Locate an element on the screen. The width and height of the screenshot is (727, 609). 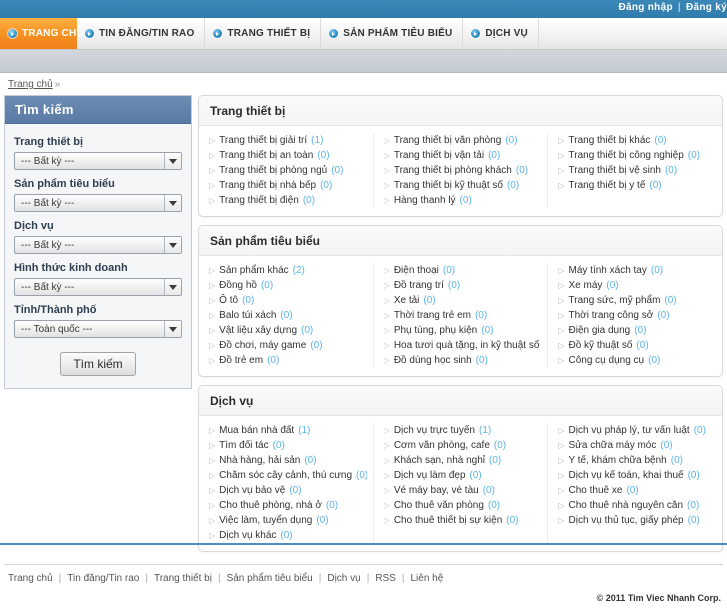
category-link: Trang thiết bị an toàn is located at coordinates (266, 155).